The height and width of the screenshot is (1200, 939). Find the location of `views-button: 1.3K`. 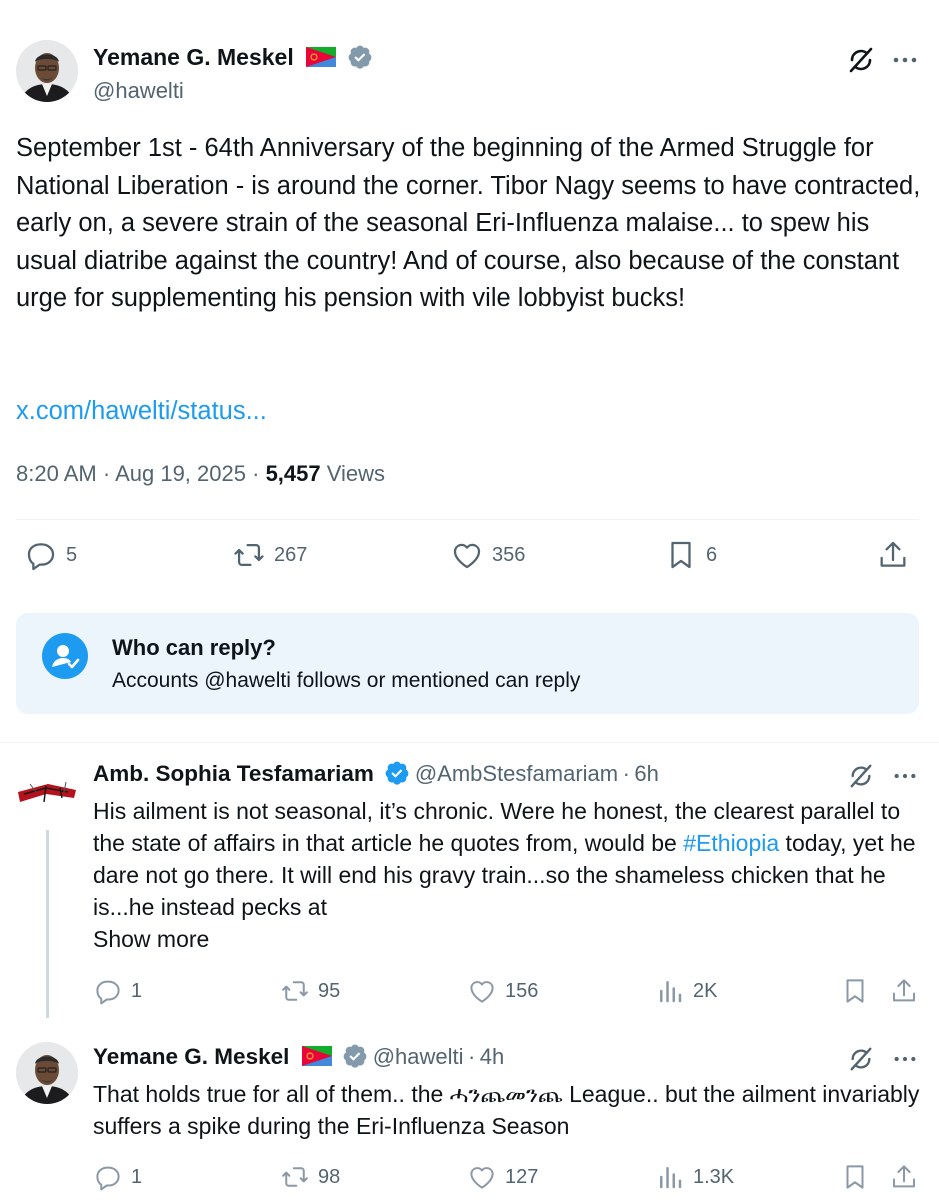

views-button: 1.3K is located at coordinates (694, 1177).